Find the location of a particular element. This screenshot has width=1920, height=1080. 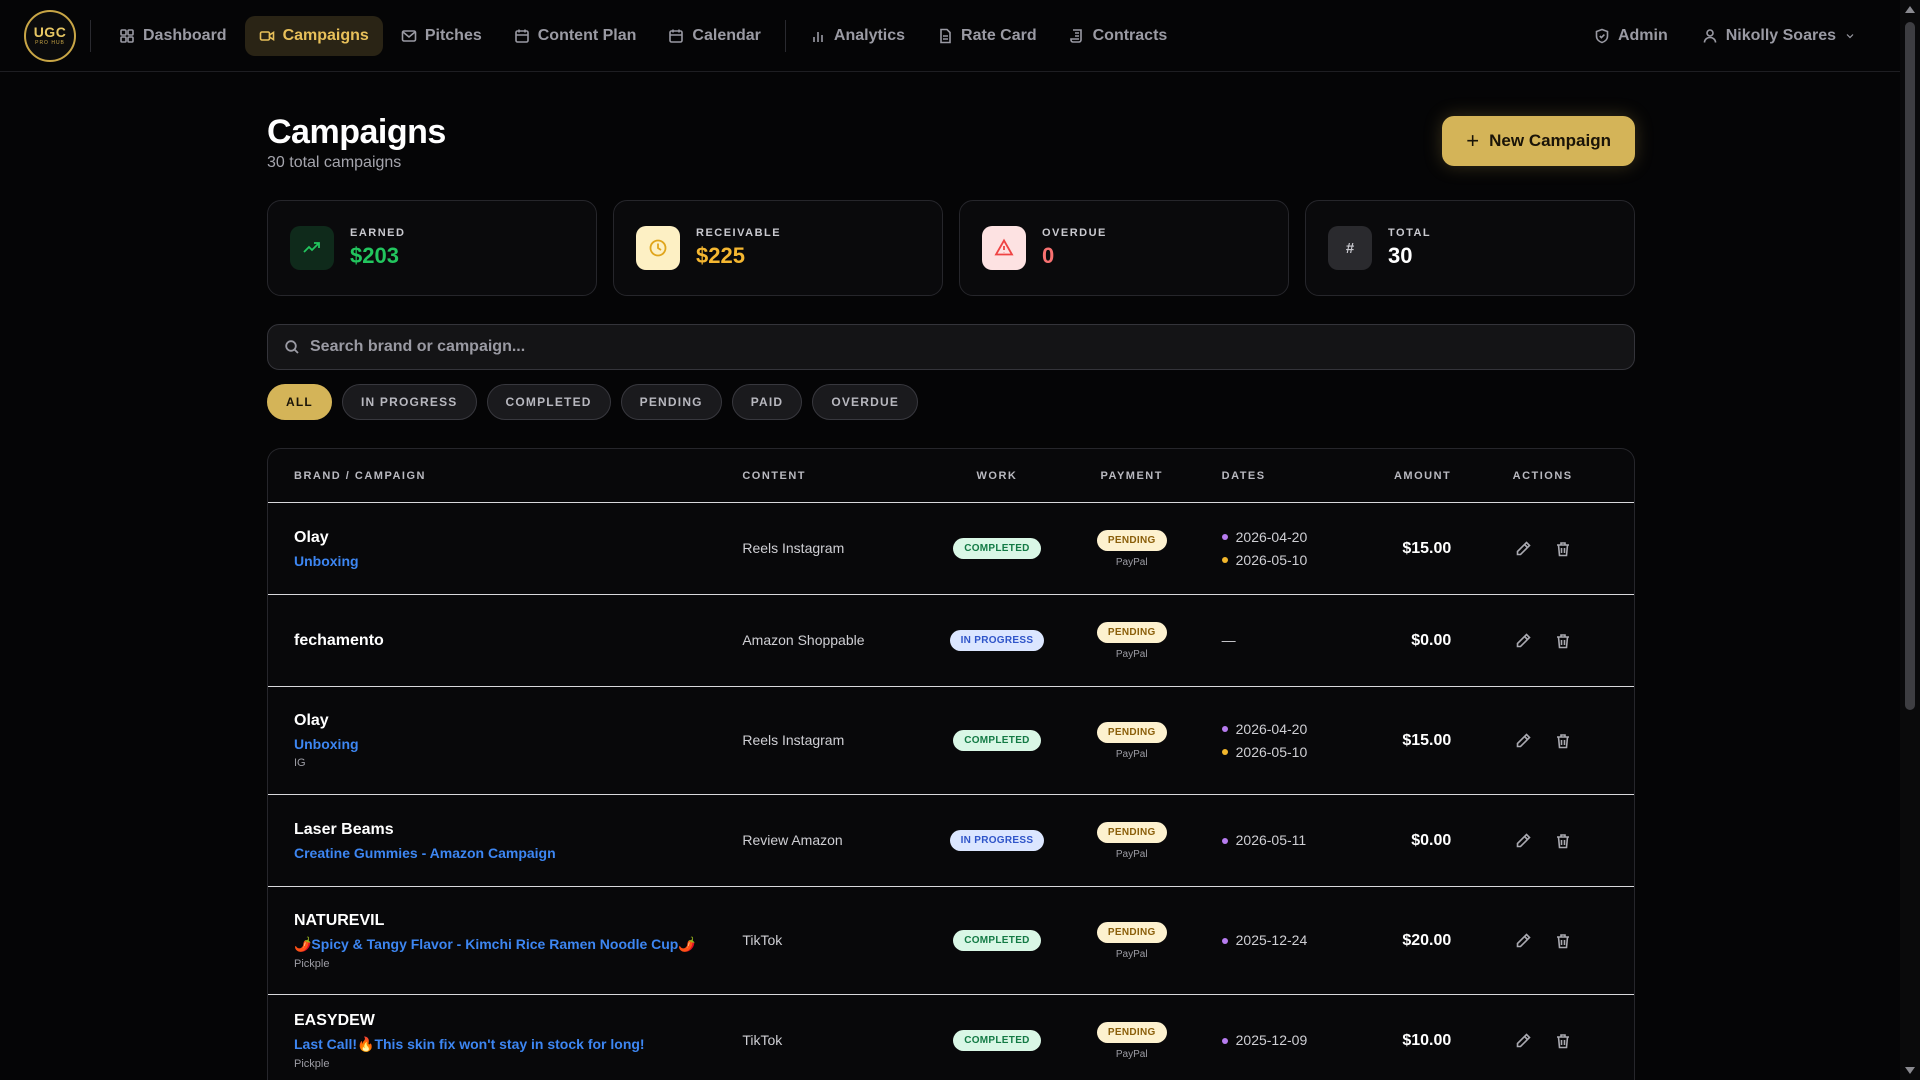

filter-overdue: OVERDUE is located at coordinates (865, 402).